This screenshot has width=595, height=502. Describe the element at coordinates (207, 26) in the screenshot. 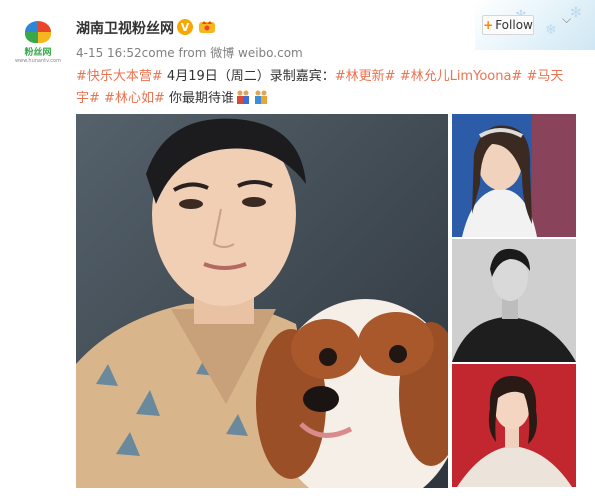

I see `crown-icon` at that location.